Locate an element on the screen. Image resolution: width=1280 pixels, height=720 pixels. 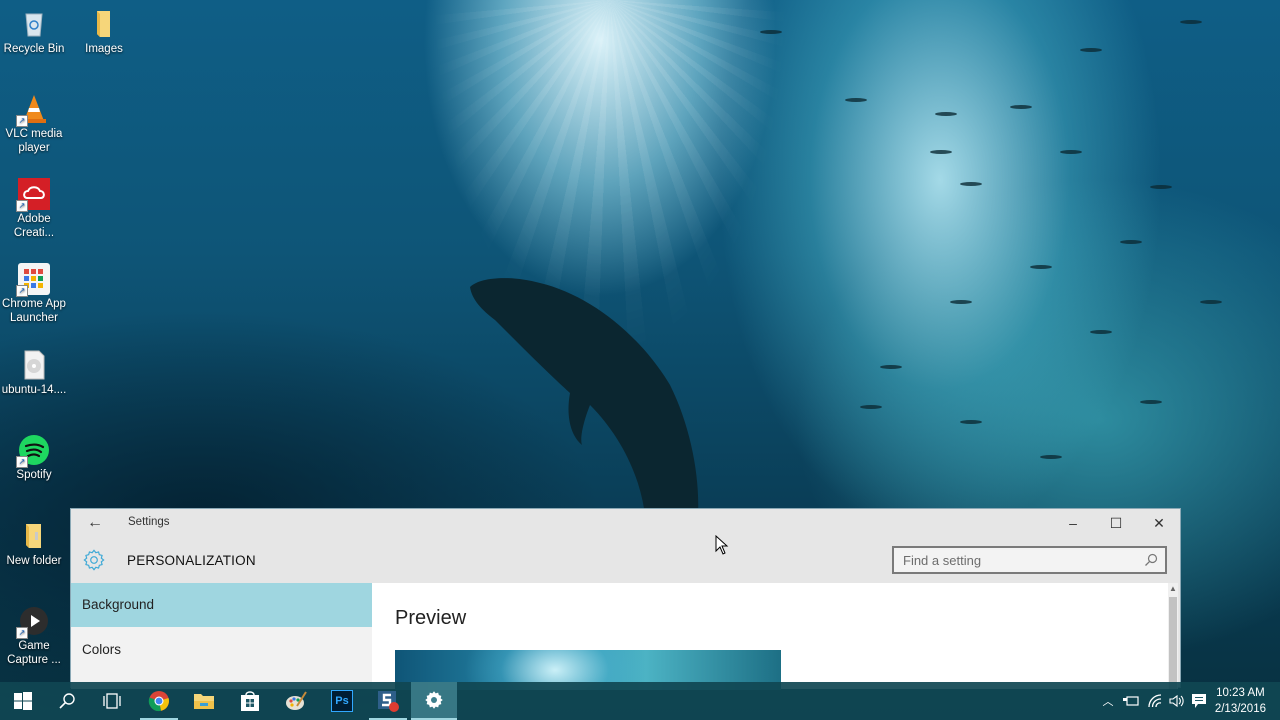
power-tray-button is located at coordinates (1131, 701).